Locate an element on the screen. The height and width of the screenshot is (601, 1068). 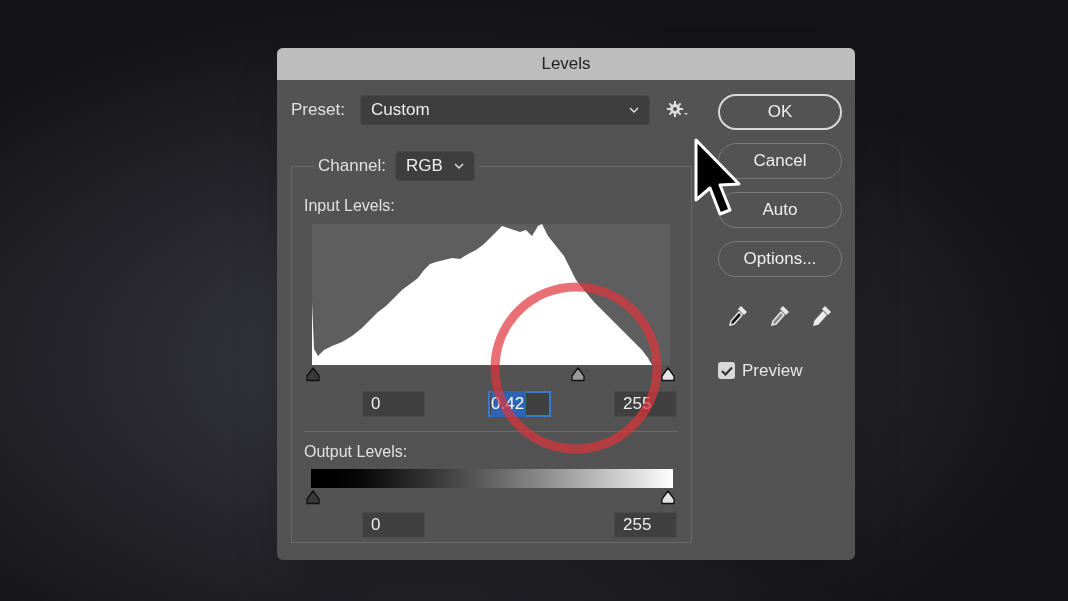
preview-label: Preview is located at coordinates (772, 371).